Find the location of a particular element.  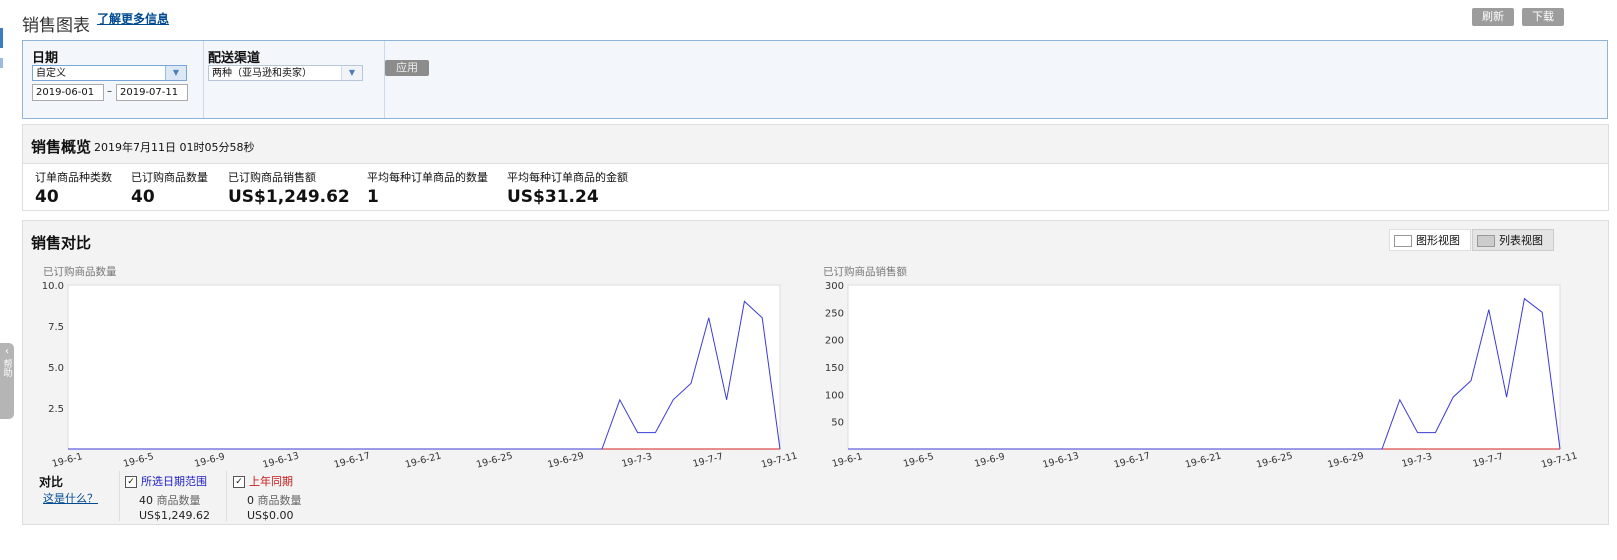

channel-label: 配送渠道 is located at coordinates (234, 58).